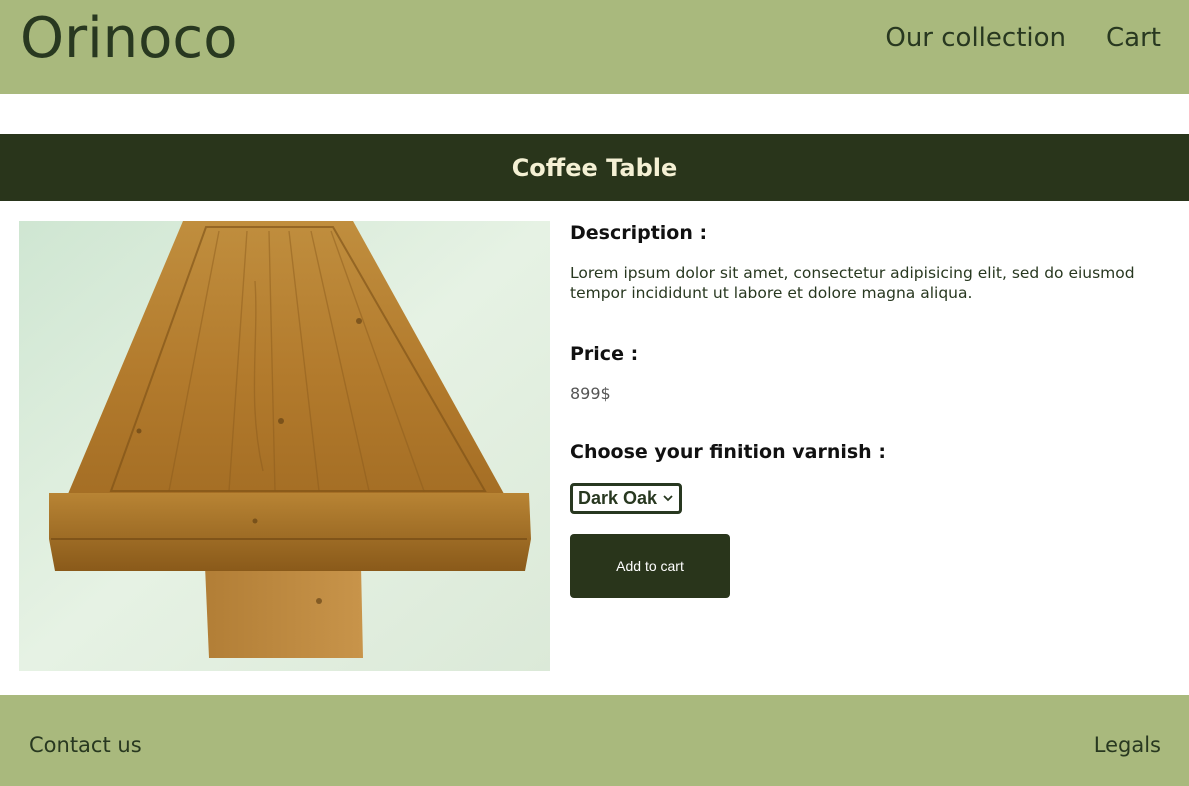 This screenshot has width=1189, height=786. What do you see at coordinates (85, 745) in the screenshot?
I see `footer-link-contact-us: Contact us` at bounding box center [85, 745].